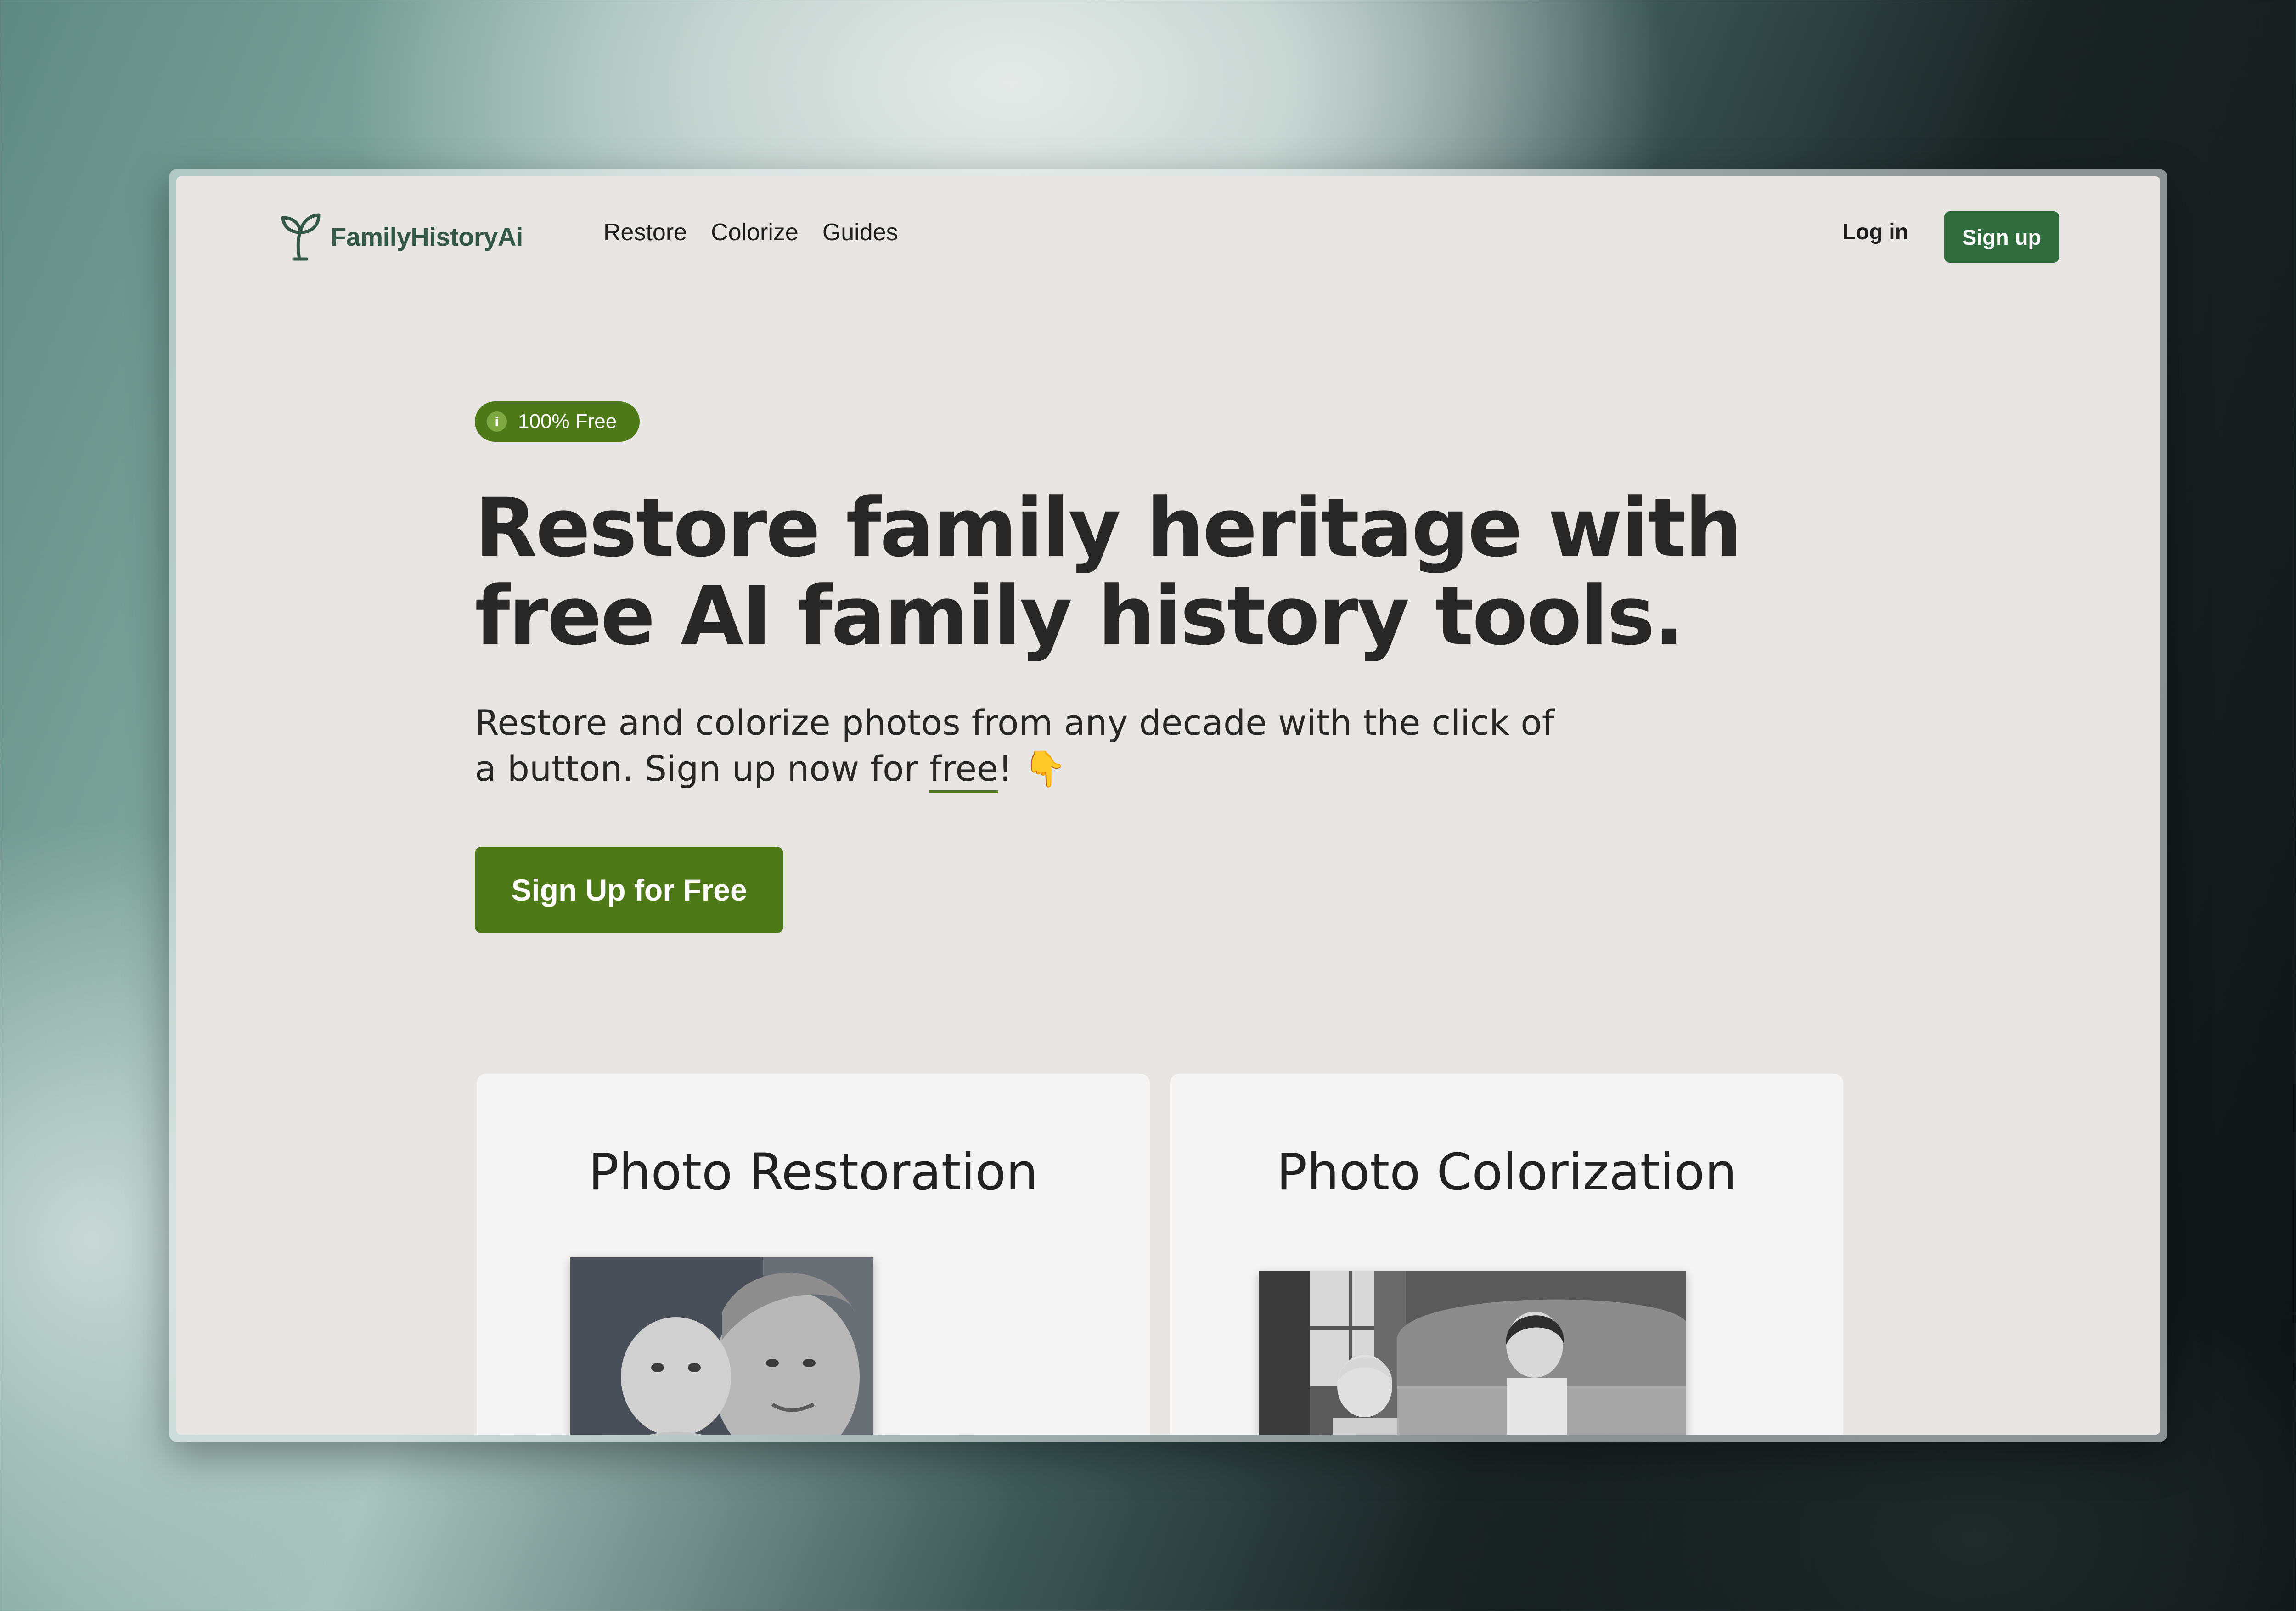 The image size is (2296, 1611). What do you see at coordinates (2002, 237) in the screenshot?
I see `signup-button: Sign up` at bounding box center [2002, 237].